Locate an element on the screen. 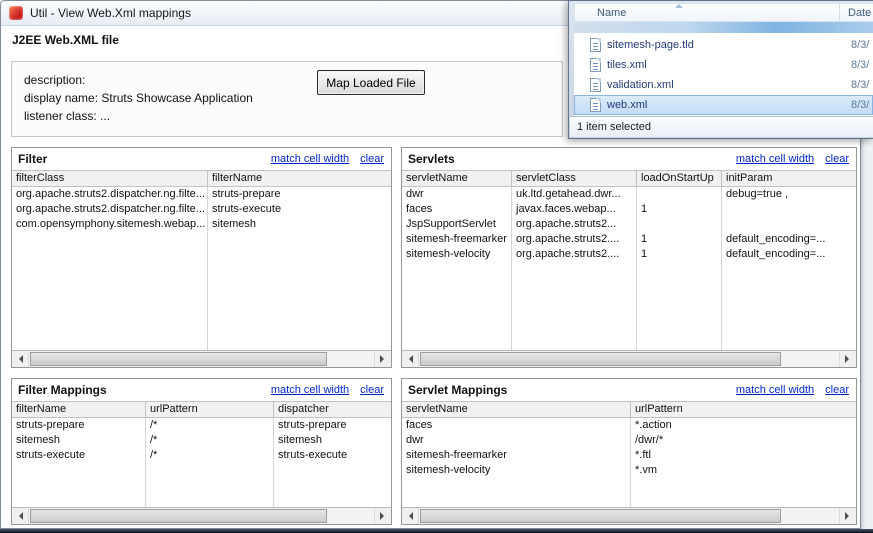  column-header-date: Date is located at coordinates (855, 13).